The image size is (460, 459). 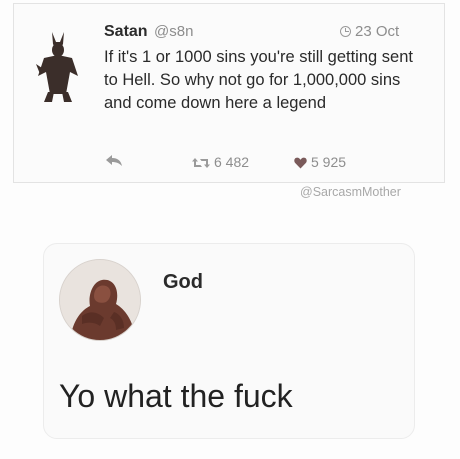 I want to click on like-count: 5 925, so click(x=329, y=162).